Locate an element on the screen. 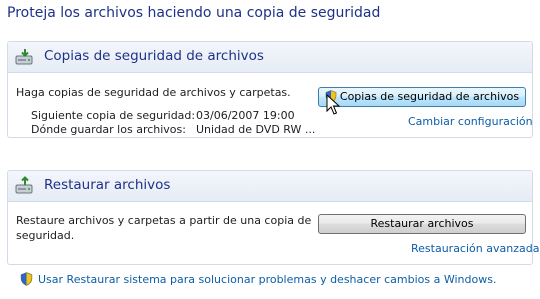  restore-files-button: Restaurar archivos is located at coordinates (422, 224).